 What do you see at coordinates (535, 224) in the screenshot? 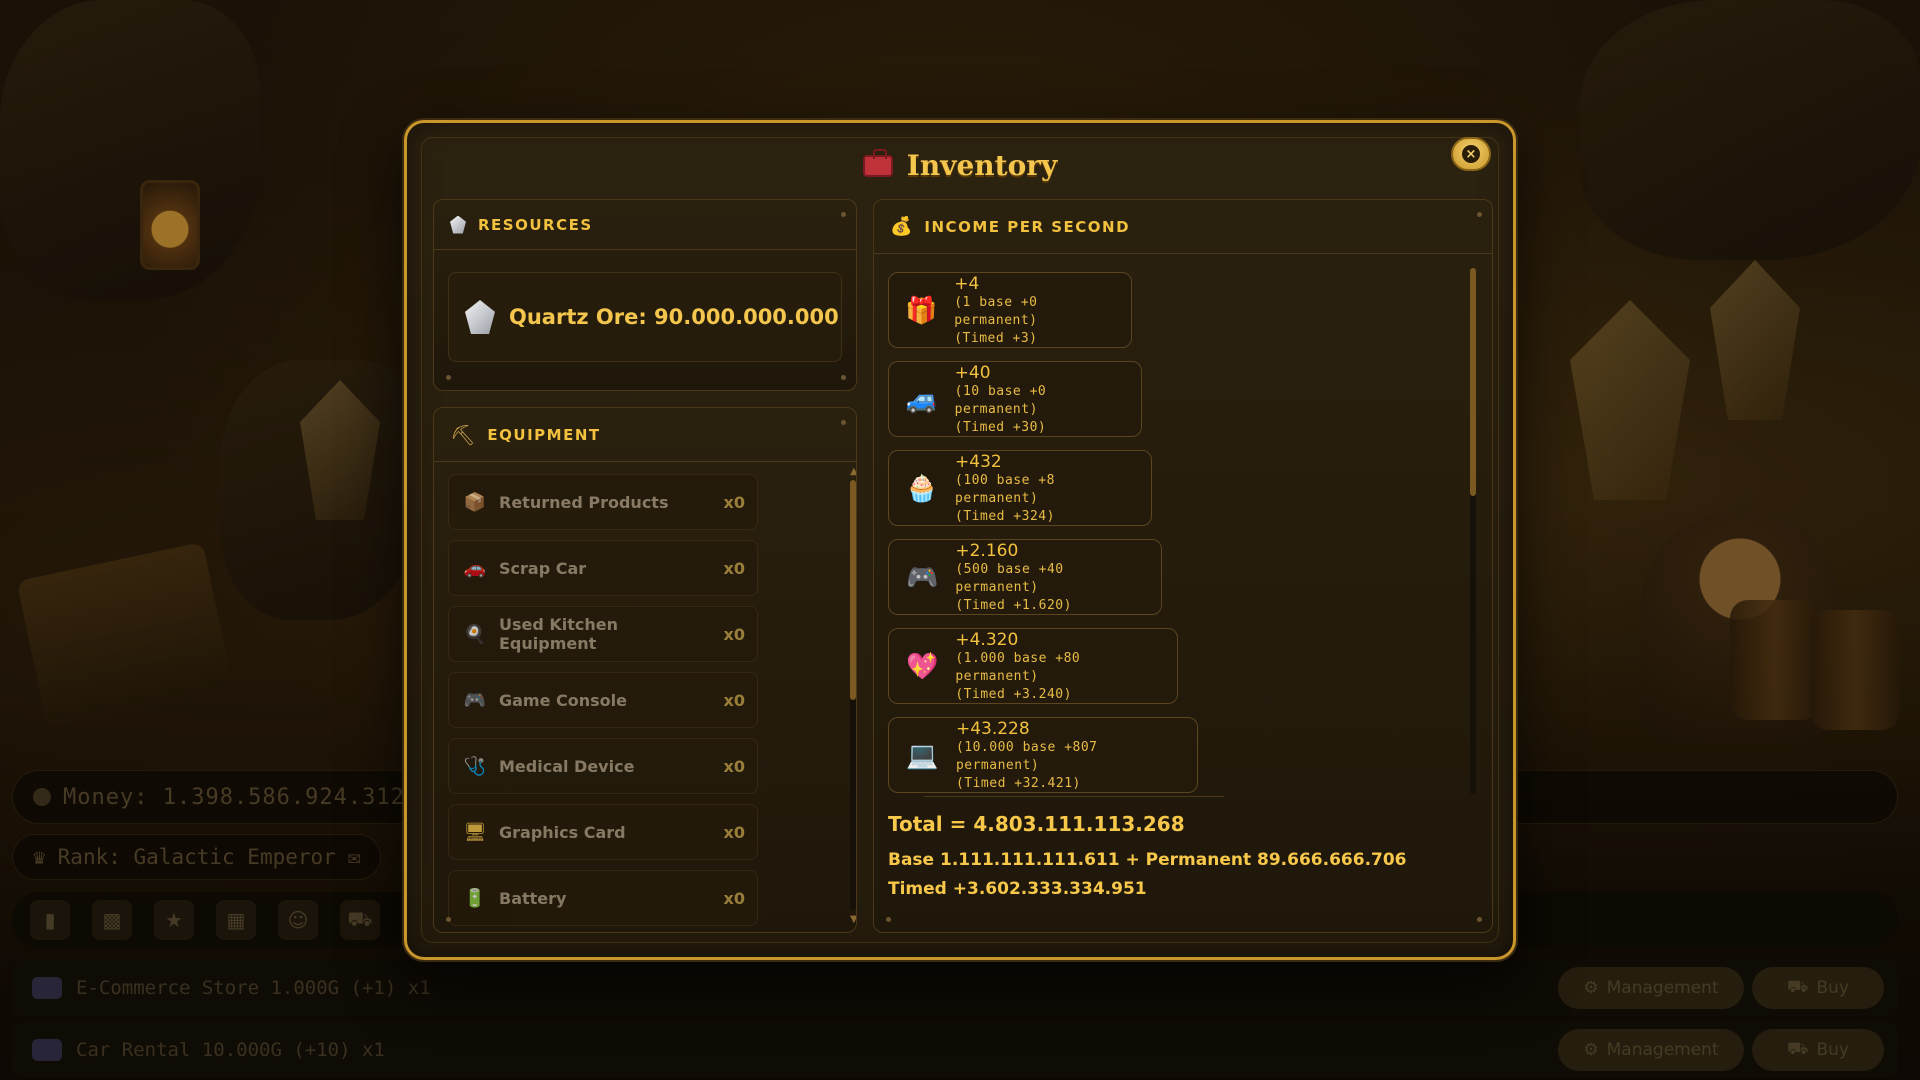
I see `resources-title: RESOURCES` at bounding box center [535, 224].